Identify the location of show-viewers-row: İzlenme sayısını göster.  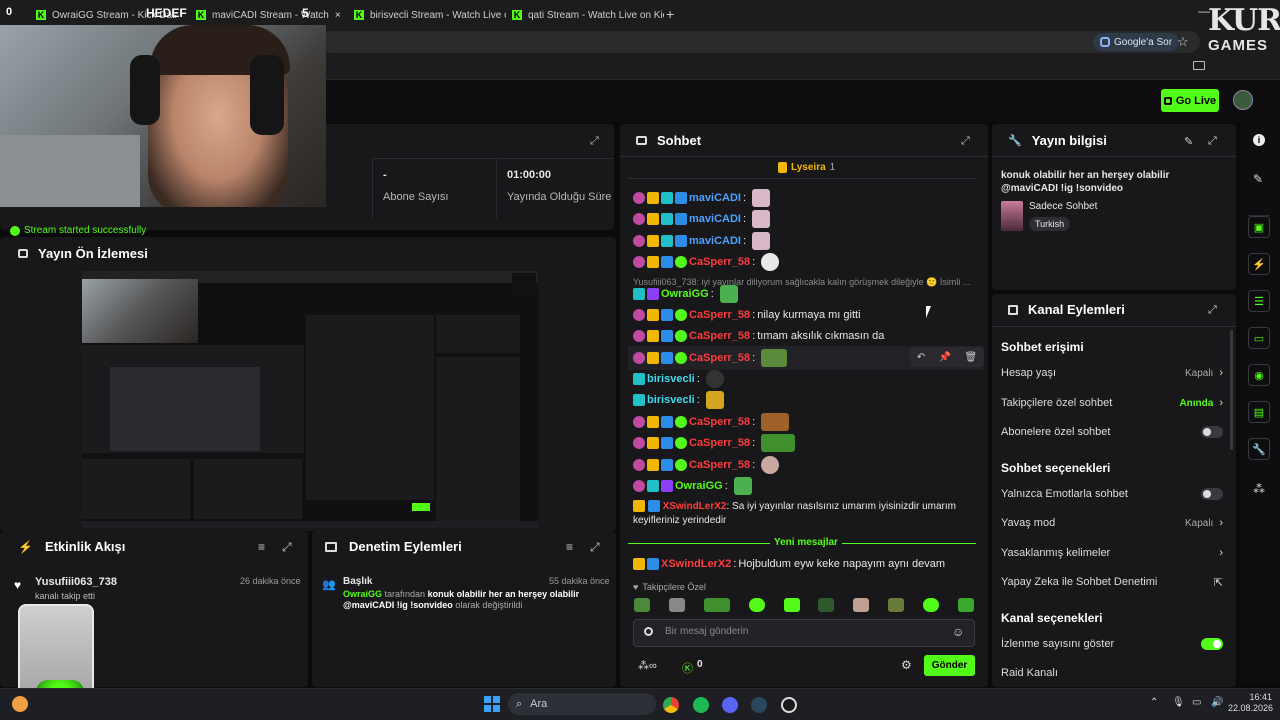
(1112, 644).